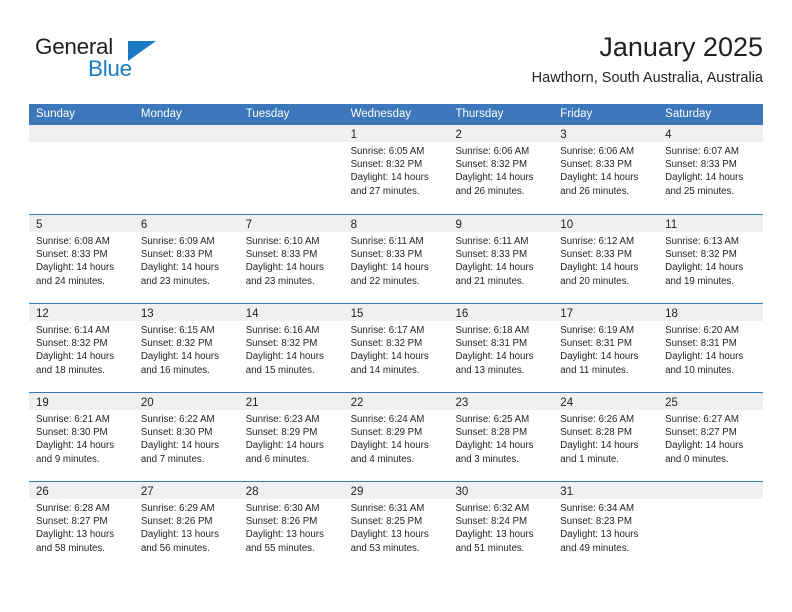 This screenshot has height=612, width=792. What do you see at coordinates (175, 370) in the screenshot?
I see `day-detail-line: and 16 minutes.` at bounding box center [175, 370].